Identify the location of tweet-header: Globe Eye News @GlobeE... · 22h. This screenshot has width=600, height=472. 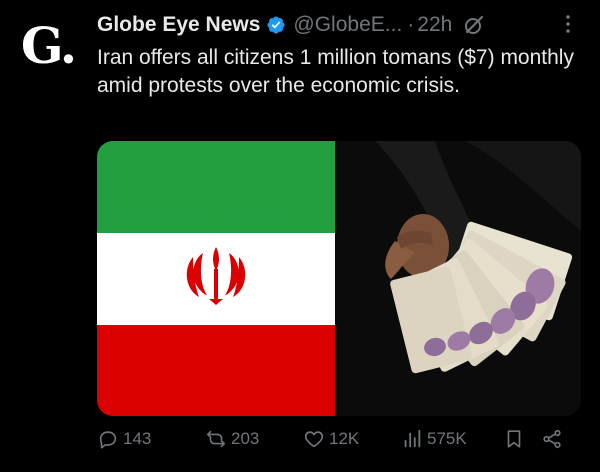
(338, 25).